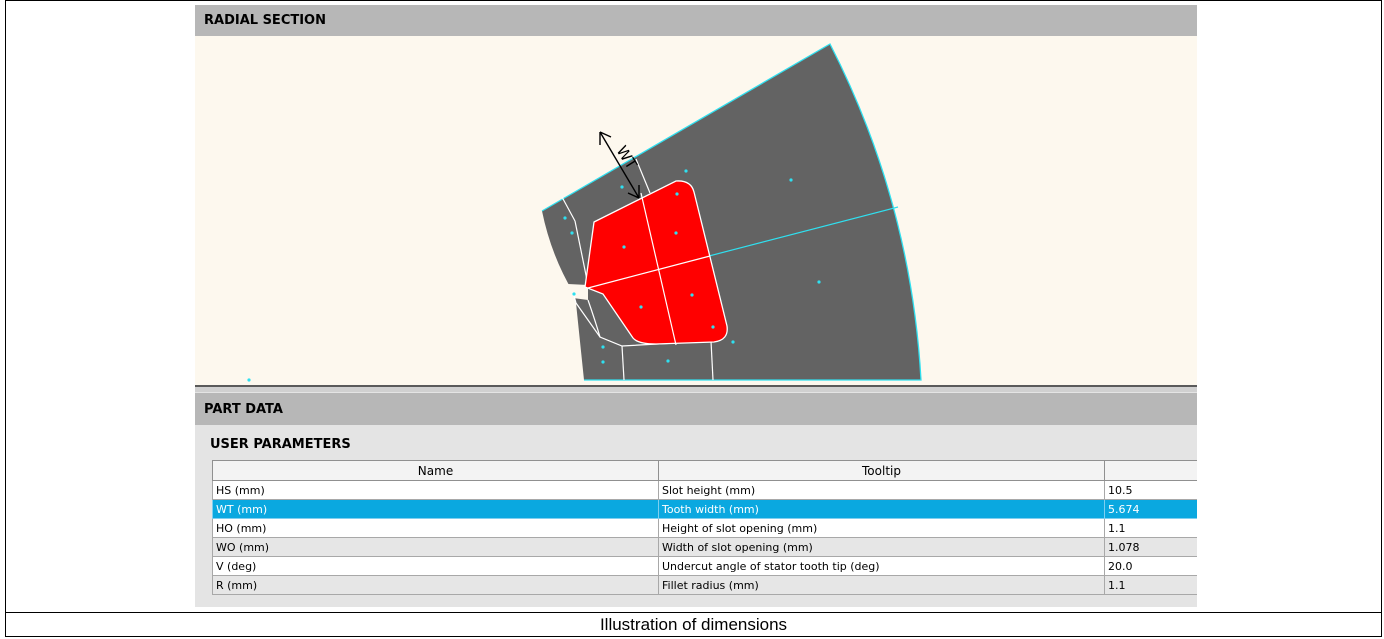 The image size is (1384, 639). What do you see at coordinates (435, 470) in the screenshot?
I see `column-header-name: Name` at bounding box center [435, 470].